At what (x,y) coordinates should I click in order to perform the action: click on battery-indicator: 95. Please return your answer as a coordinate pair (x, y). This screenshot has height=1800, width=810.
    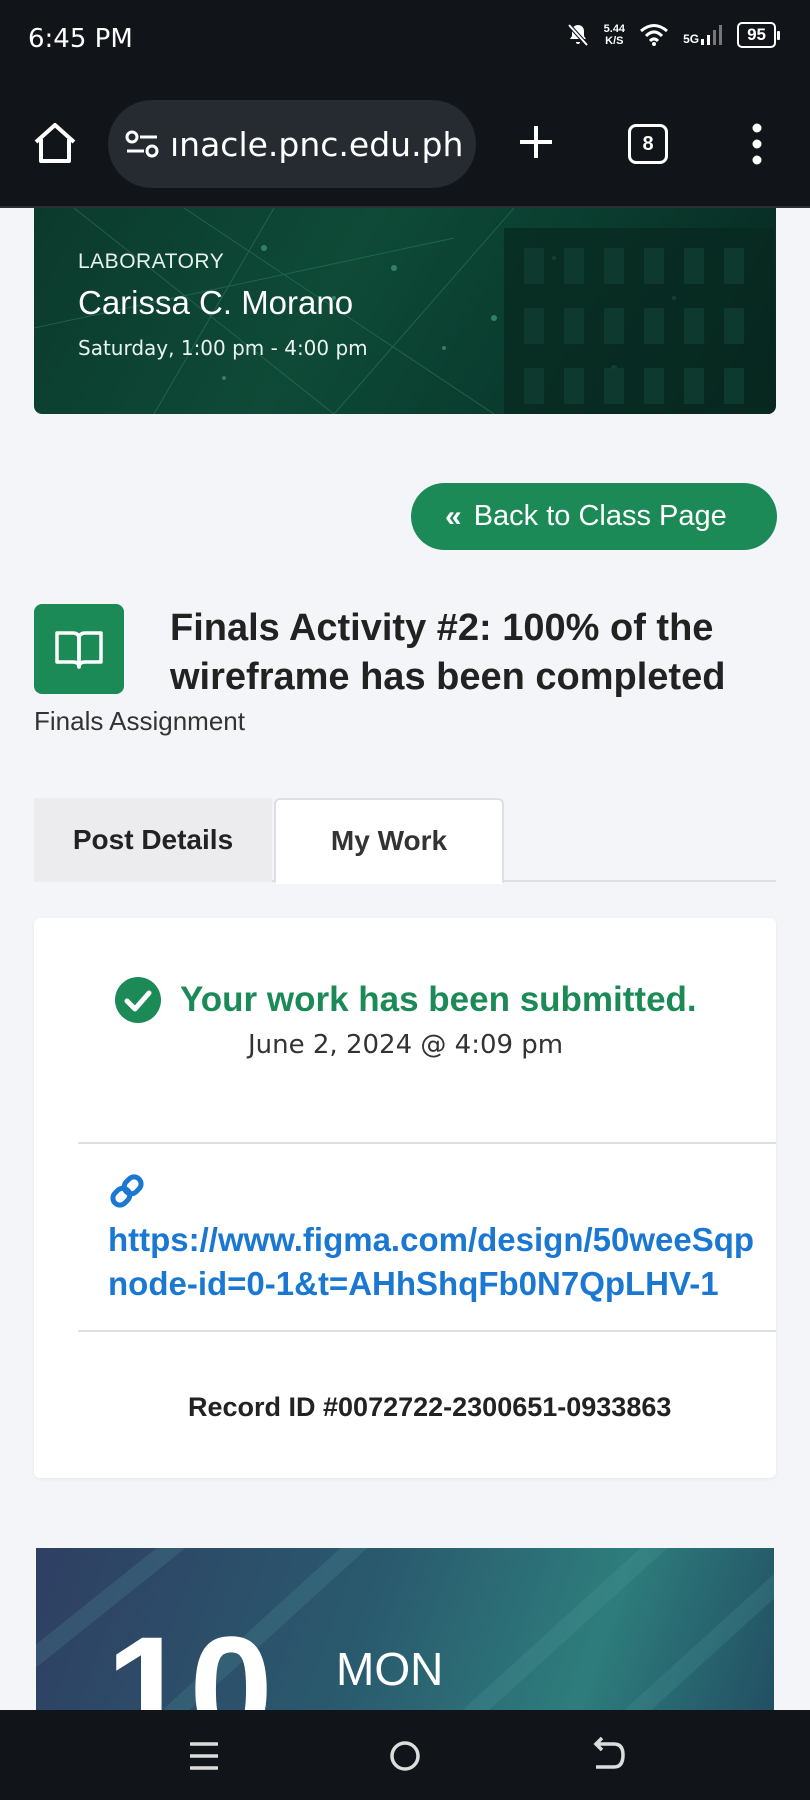
    Looking at the image, I should click on (758, 35).